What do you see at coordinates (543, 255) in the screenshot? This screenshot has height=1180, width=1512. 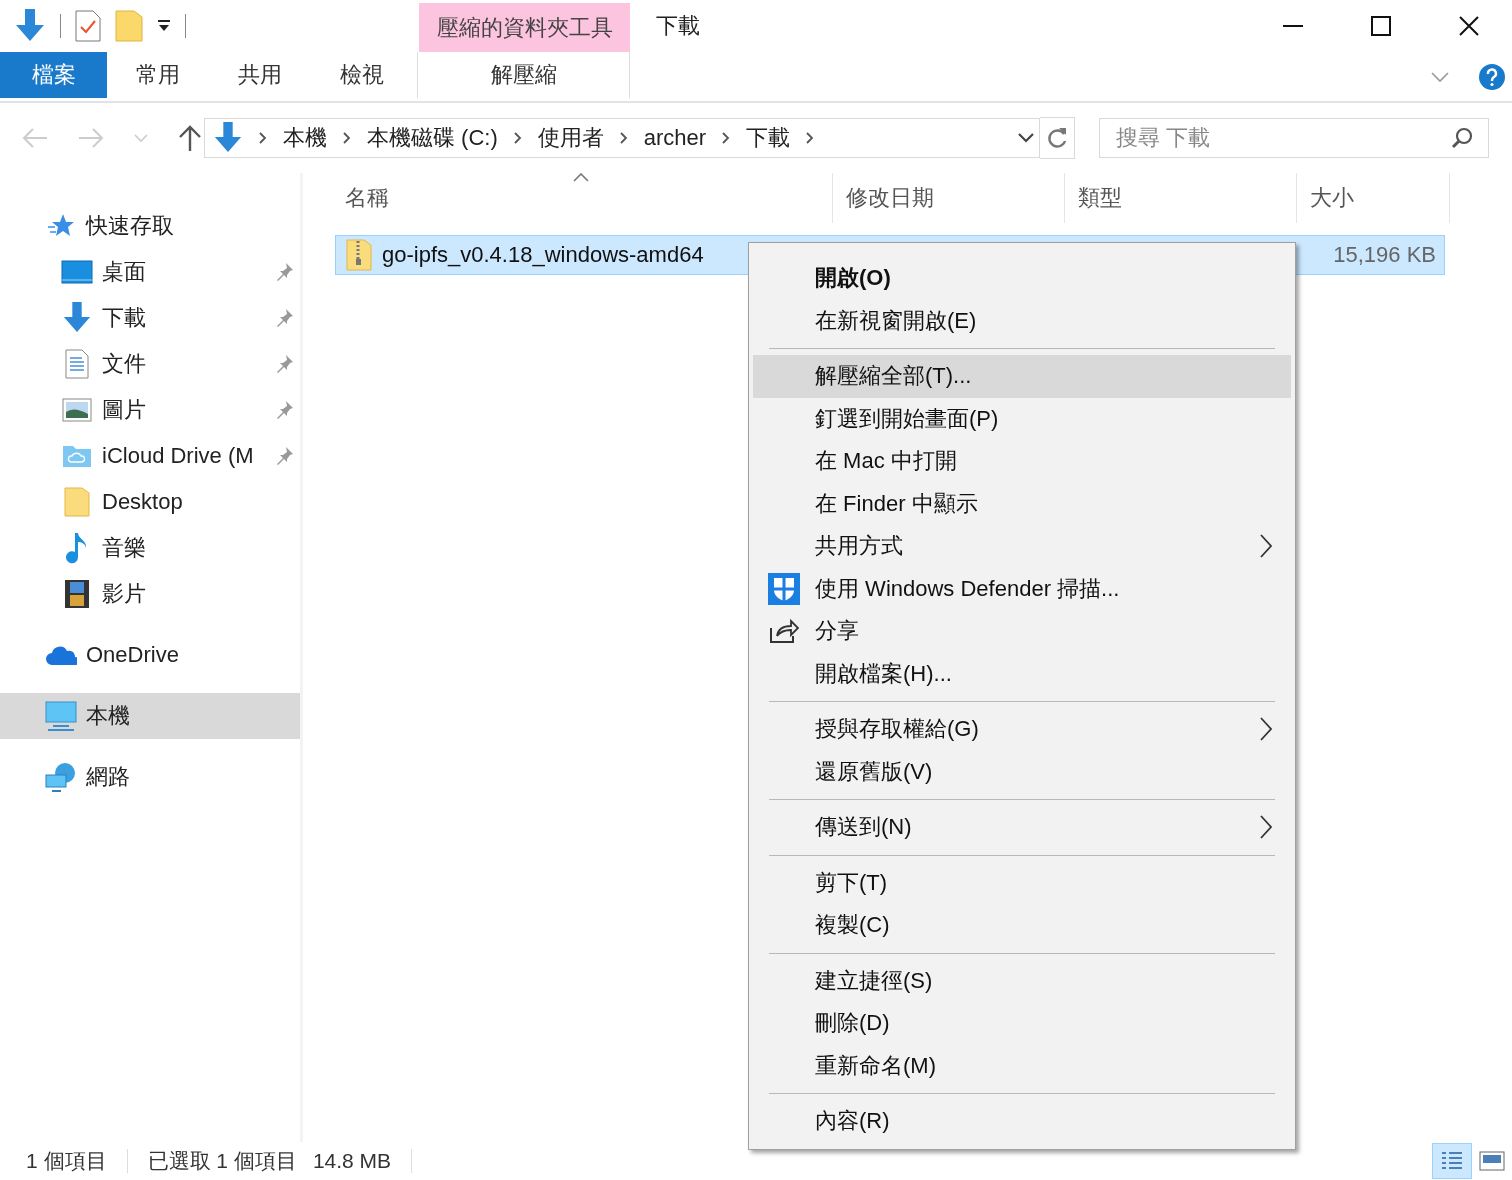 I see `file-name: go-ipfs_v0.4.18_windows-amd64` at bounding box center [543, 255].